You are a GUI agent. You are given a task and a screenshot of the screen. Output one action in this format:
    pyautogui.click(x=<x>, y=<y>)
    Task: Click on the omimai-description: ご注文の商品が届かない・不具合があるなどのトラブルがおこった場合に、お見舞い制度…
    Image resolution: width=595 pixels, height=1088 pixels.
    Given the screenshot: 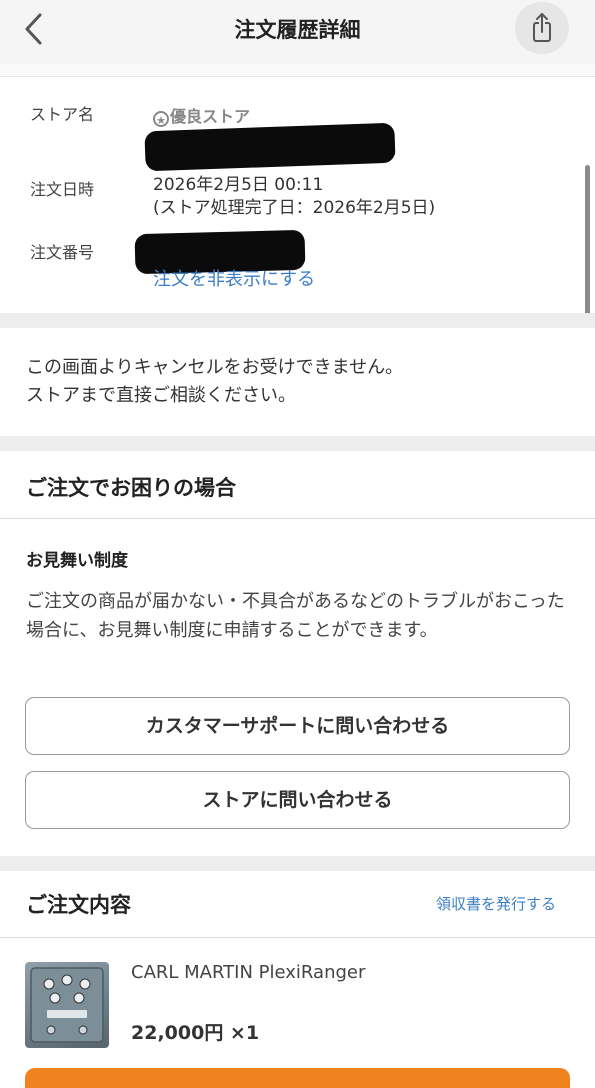 What is the action you would take?
    pyautogui.click(x=295, y=616)
    